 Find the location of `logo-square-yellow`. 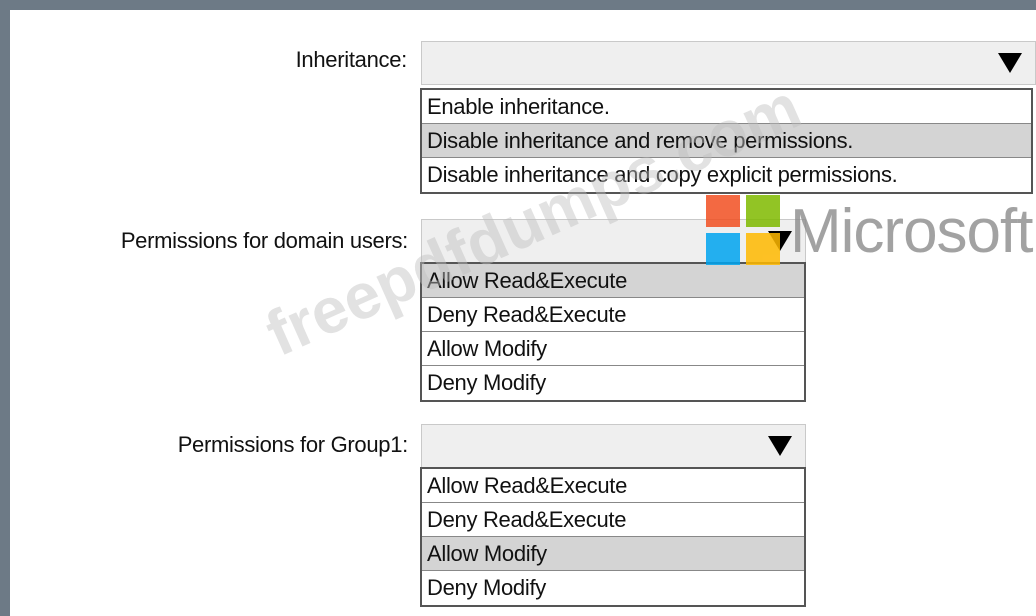

logo-square-yellow is located at coordinates (763, 249).